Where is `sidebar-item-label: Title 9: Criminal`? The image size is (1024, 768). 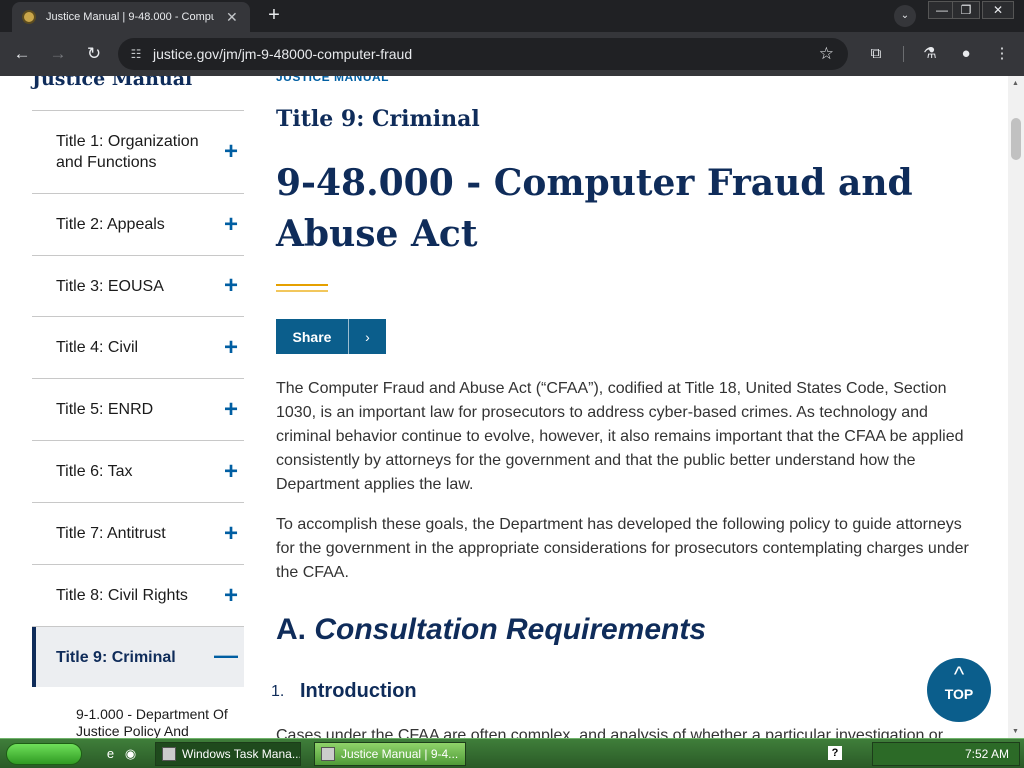
sidebar-item-label: Title 9: Criminal is located at coordinates (116, 657).